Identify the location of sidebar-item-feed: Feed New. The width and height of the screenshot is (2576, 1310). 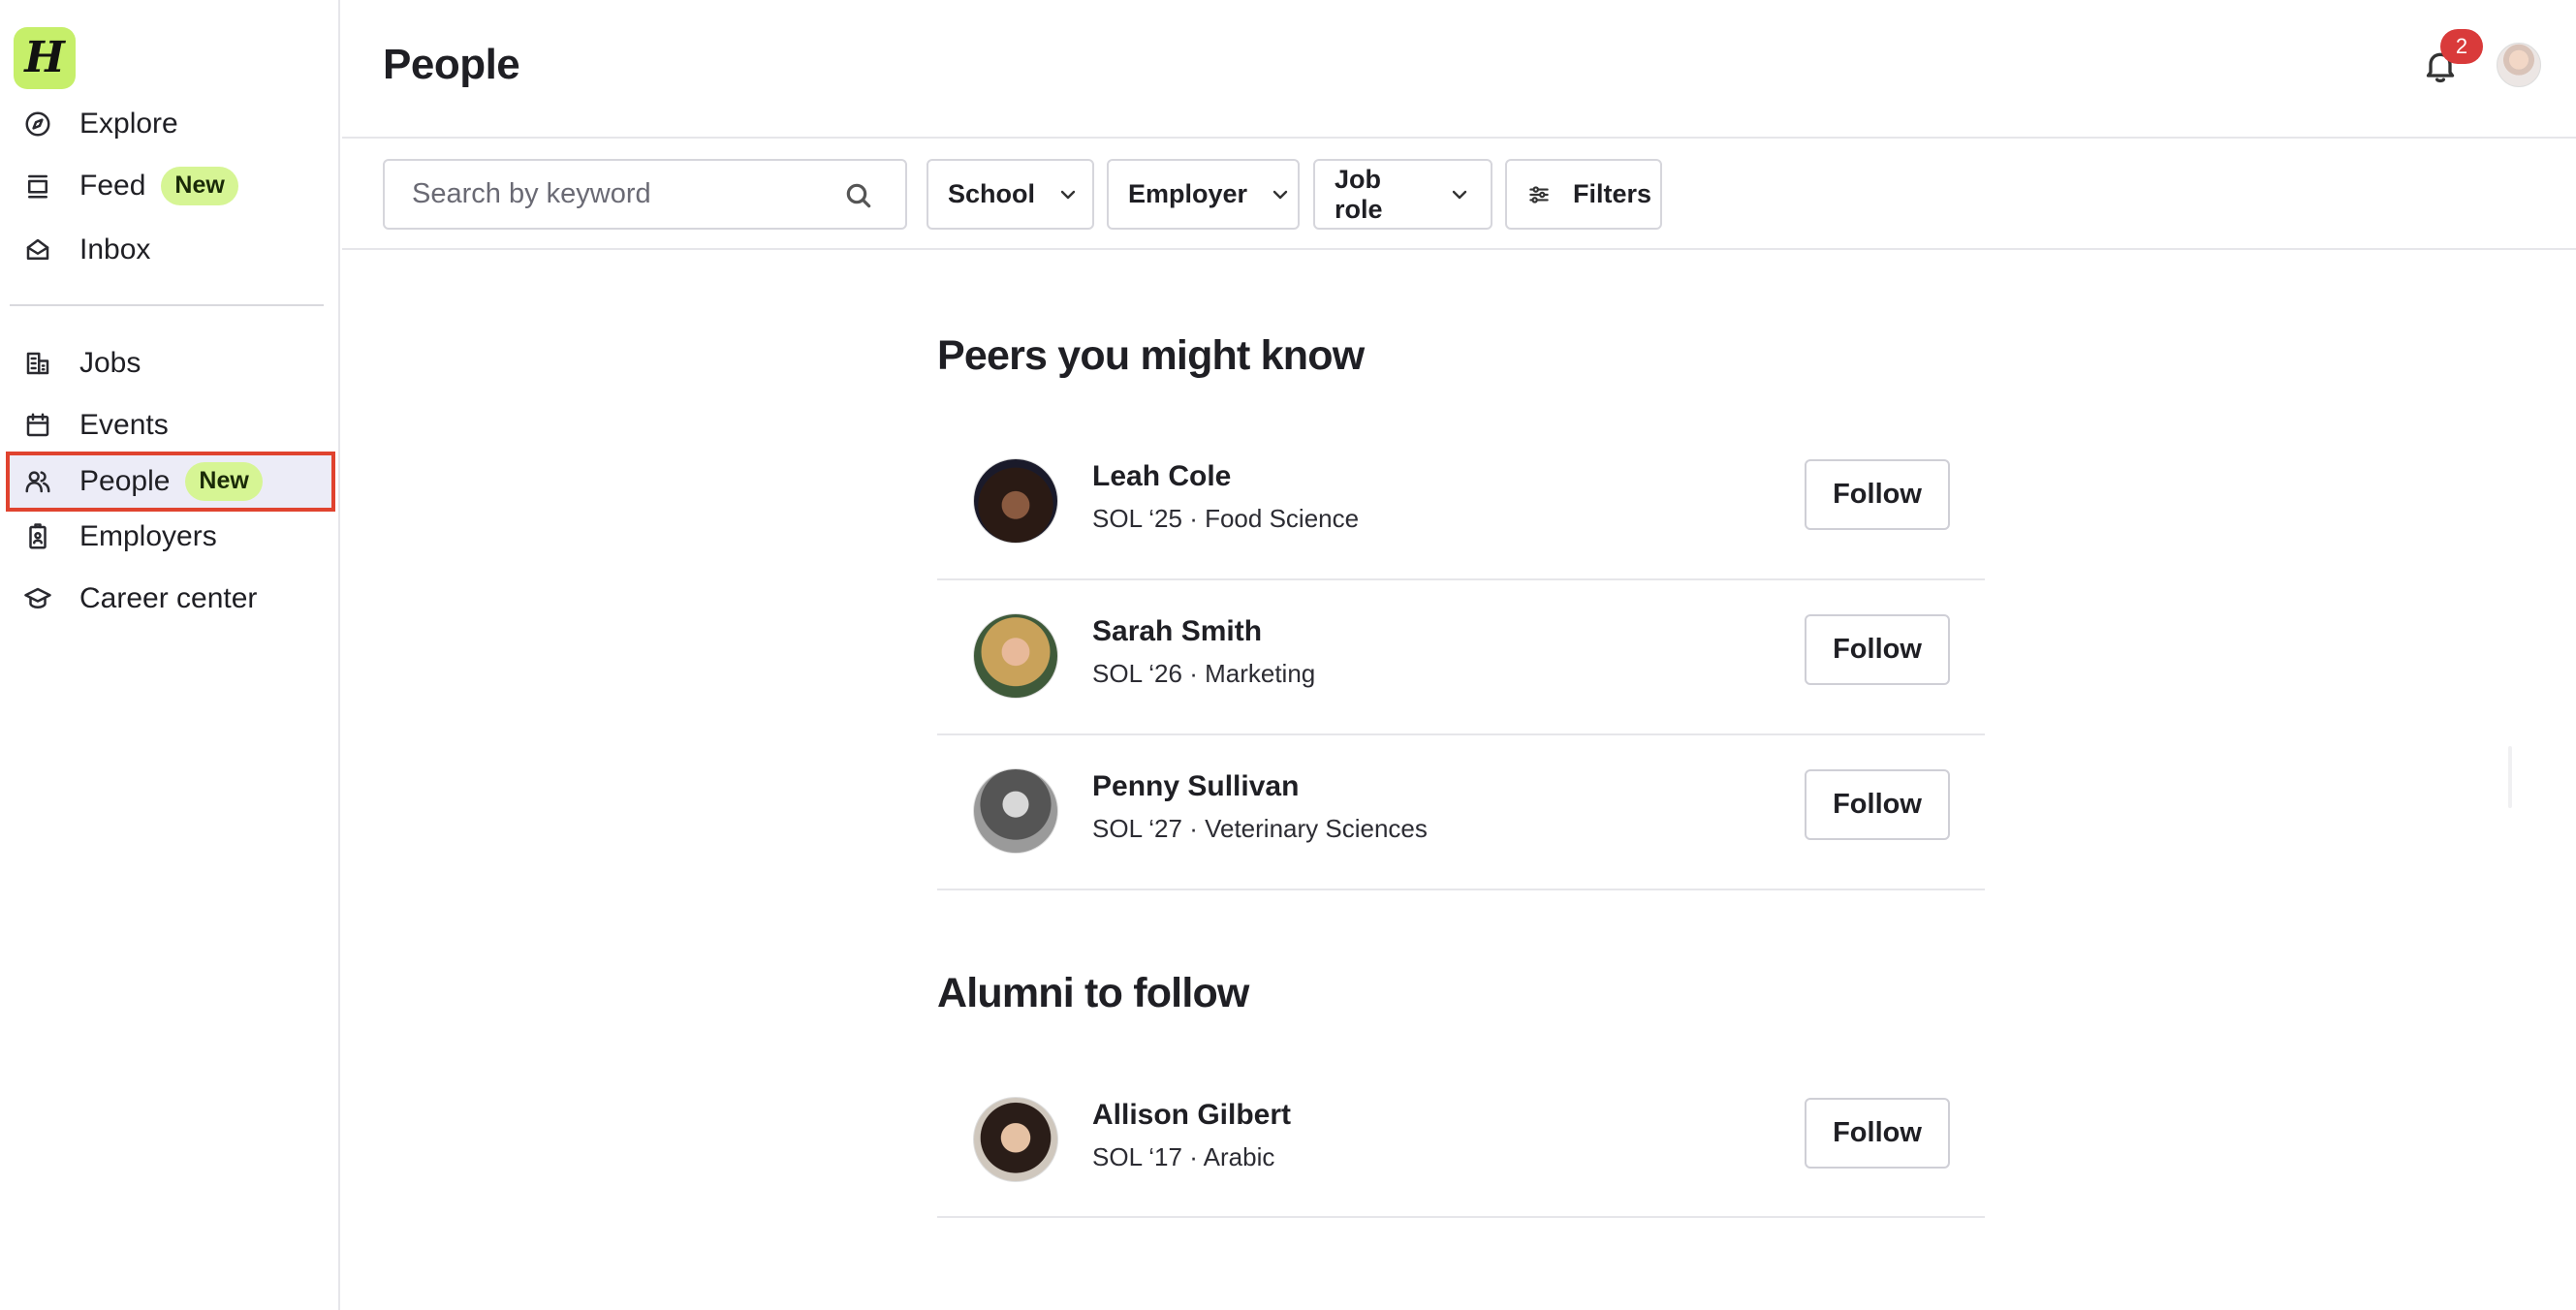
(170, 186).